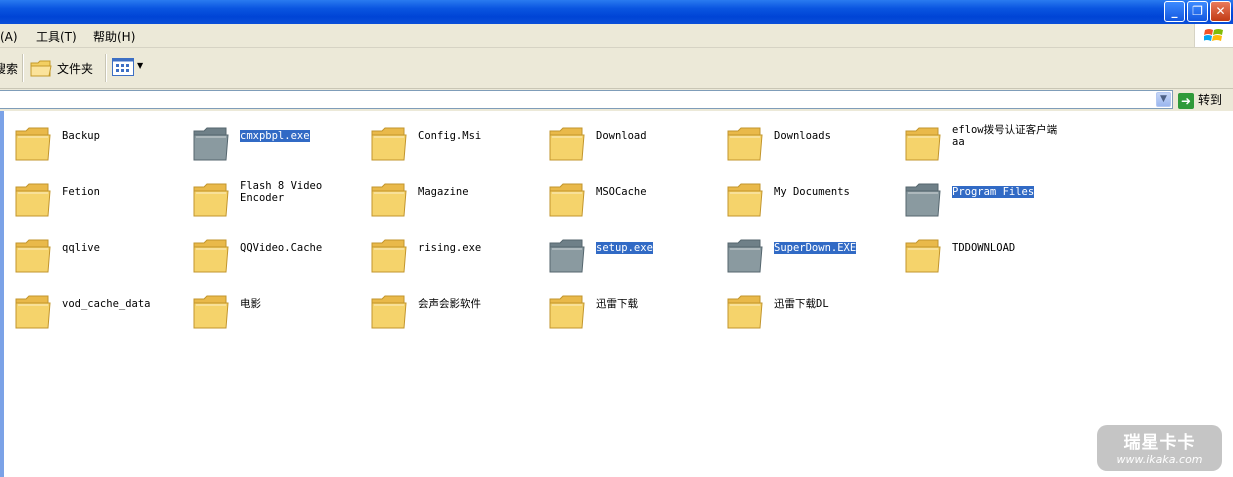  I want to click on folder-item: MSOCache, so click(633, 199).